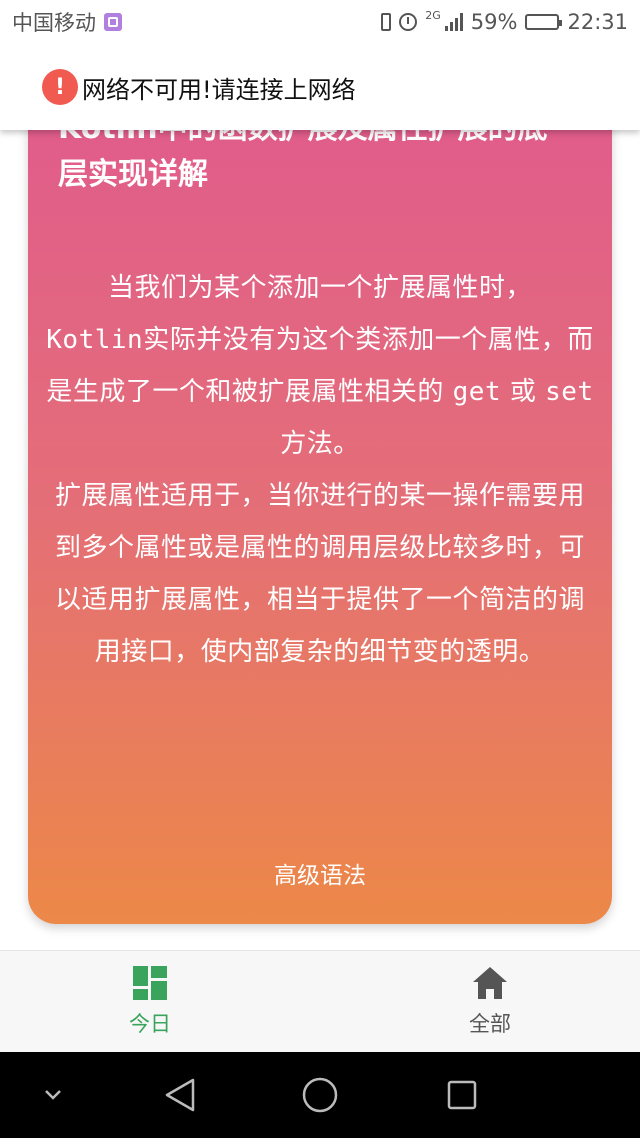 The image size is (640, 1138). Describe the element at coordinates (408, 22) in the screenshot. I see `alarm-icon` at that location.